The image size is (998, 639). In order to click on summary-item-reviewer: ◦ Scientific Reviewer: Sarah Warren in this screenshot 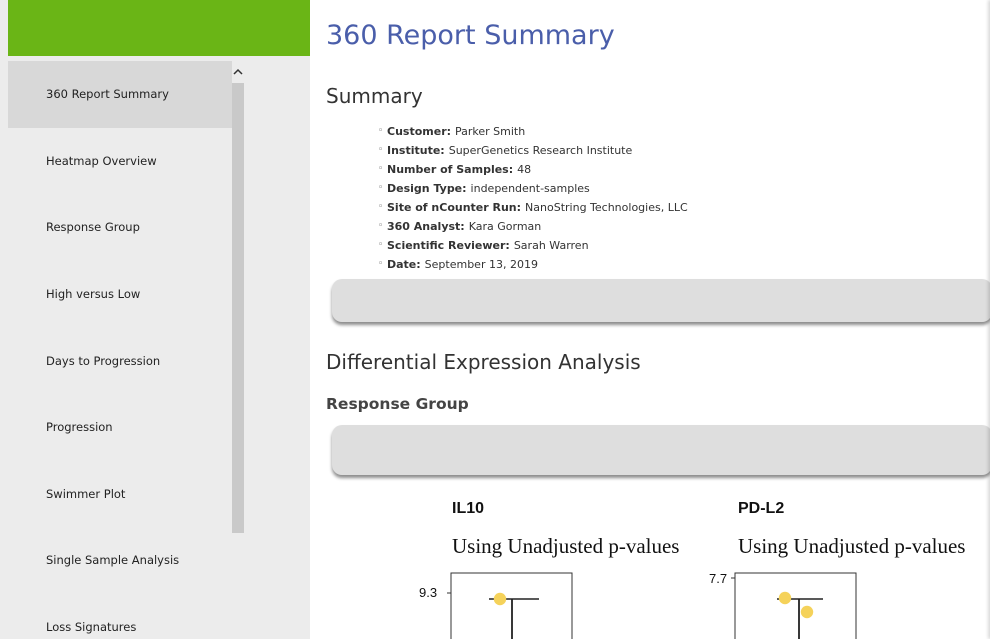, I will do `click(533, 245)`.